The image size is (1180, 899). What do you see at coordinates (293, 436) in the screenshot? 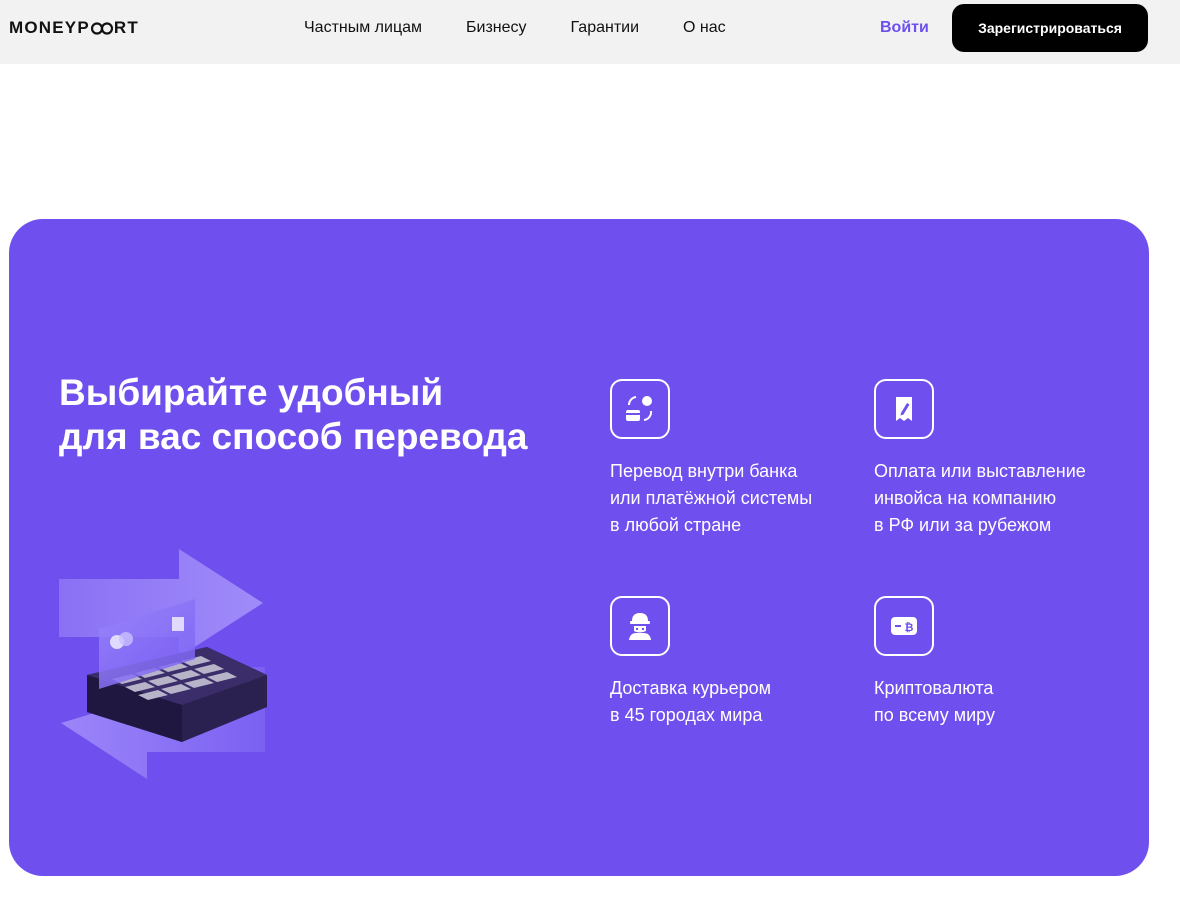
I see `headline-line-2: для вас способ перевода` at bounding box center [293, 436].